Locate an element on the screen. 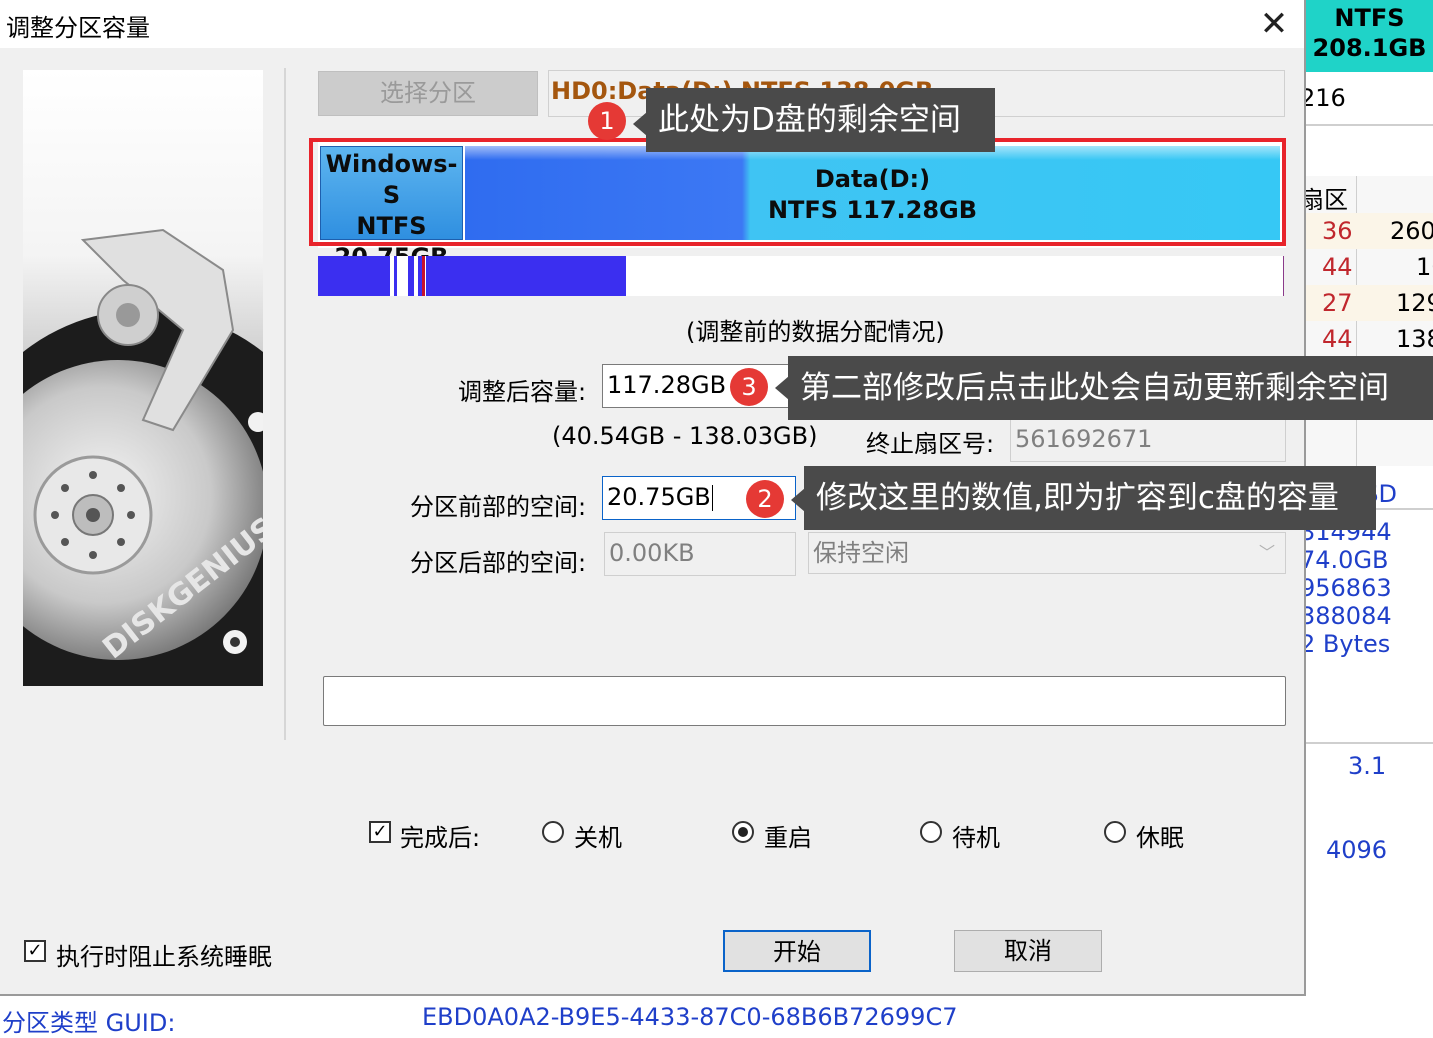  table-cell: 260 is located at coordinates (1411, 231).